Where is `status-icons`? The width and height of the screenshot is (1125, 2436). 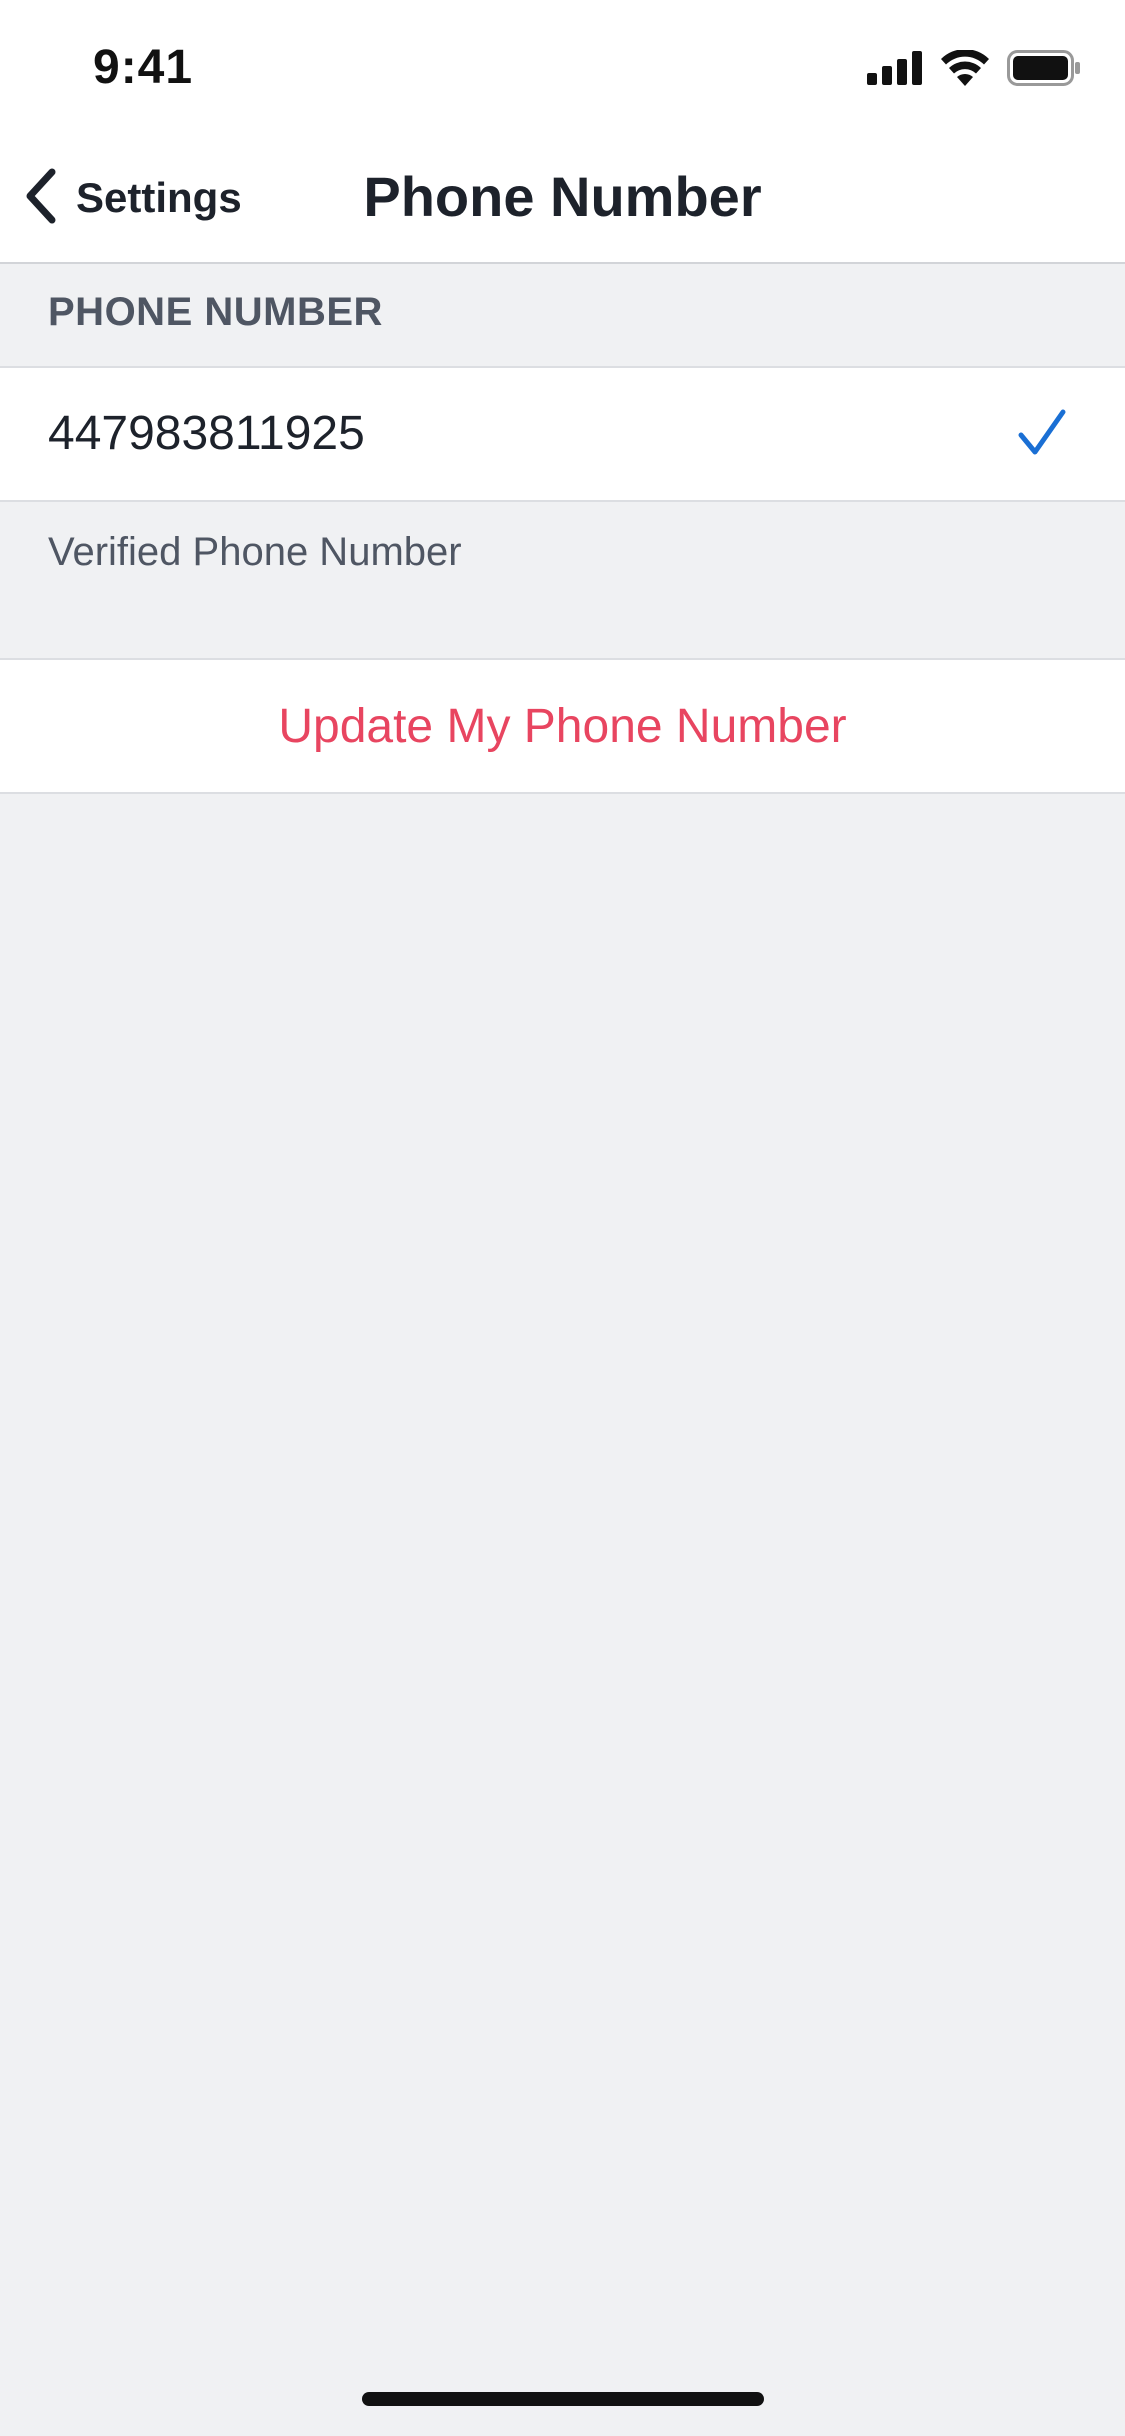
status-icons is located at coordinates (974, 70).